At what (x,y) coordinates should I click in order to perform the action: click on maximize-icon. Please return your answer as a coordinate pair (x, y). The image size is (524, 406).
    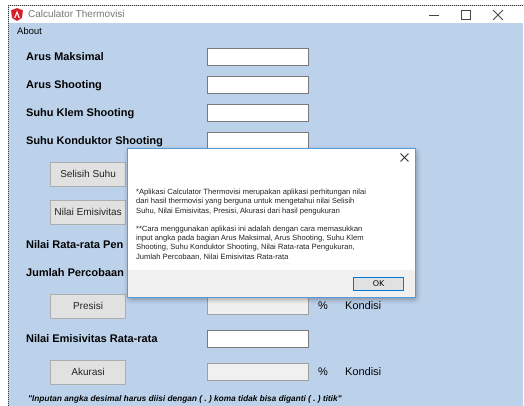
    Looking at the image, I should click on (466, 14).